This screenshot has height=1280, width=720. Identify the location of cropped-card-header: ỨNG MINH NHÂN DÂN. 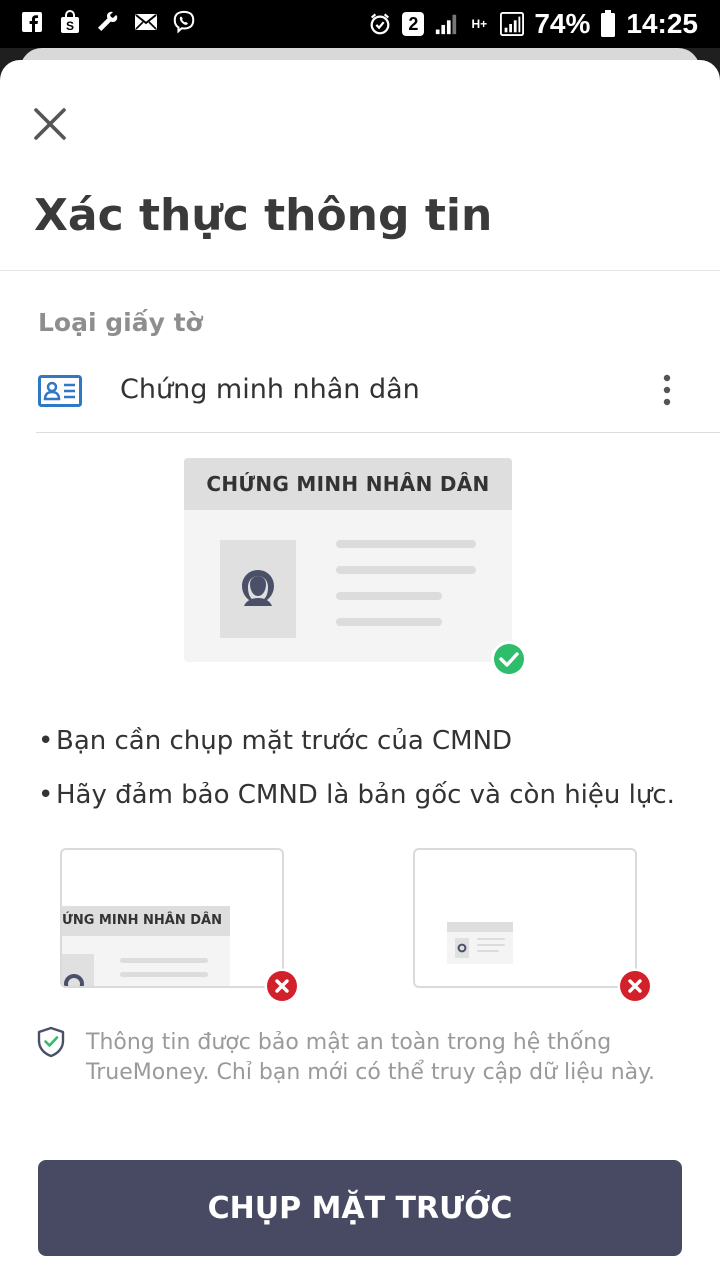
(146, 921).